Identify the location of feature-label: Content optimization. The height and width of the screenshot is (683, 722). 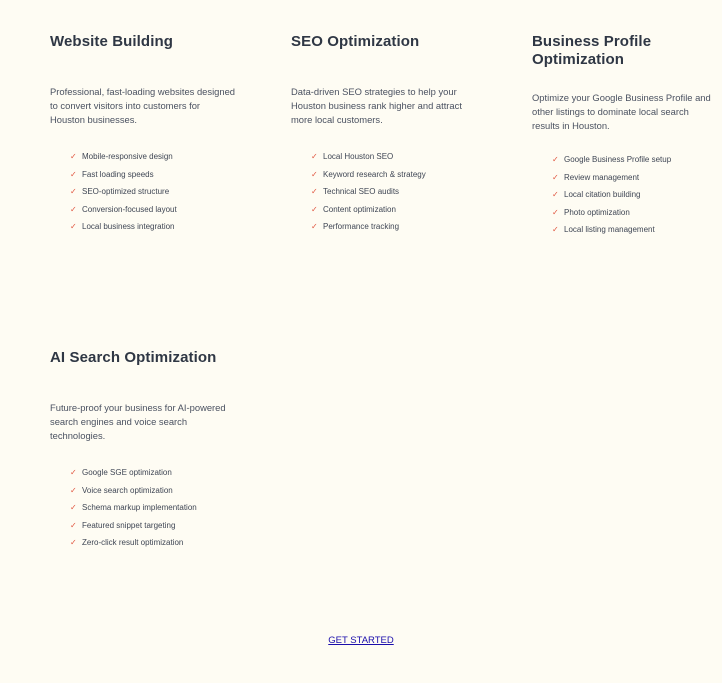
(359, 209).